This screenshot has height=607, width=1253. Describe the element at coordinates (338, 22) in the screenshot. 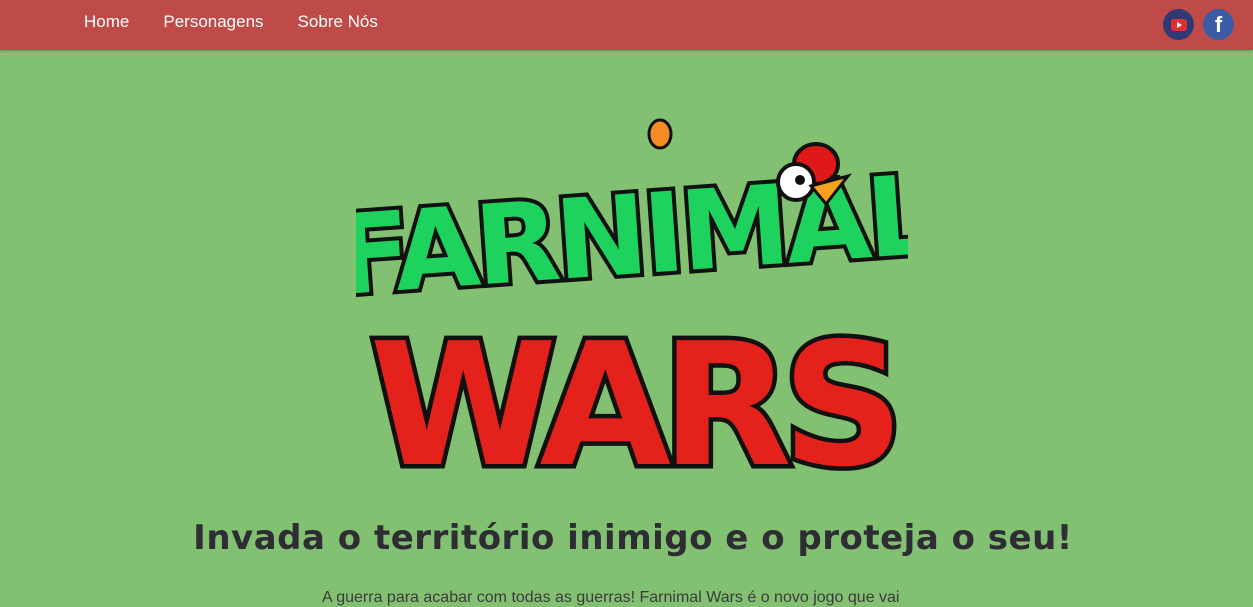

I see `nav-link-sobre-nos: Sobre Nós` at that location.